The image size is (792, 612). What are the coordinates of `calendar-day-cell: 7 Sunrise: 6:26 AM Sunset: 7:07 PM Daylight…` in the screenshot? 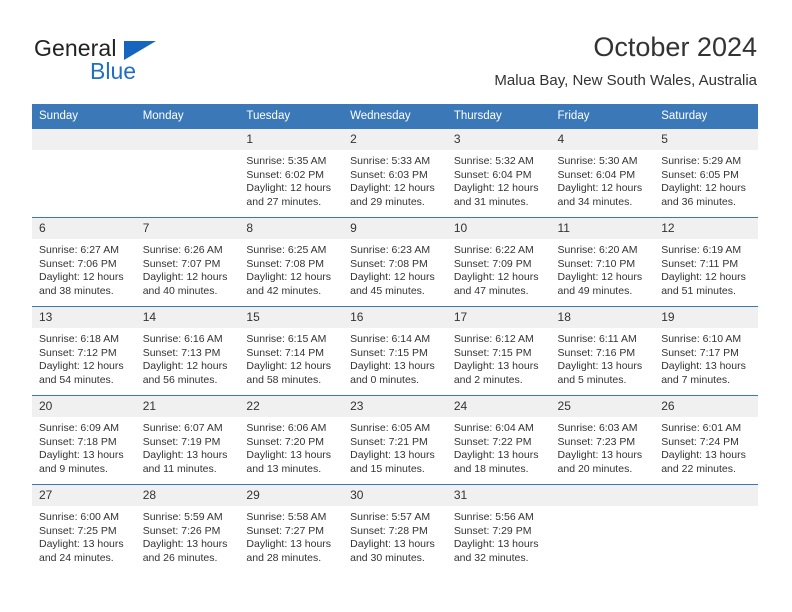 It's located at (187, 262).